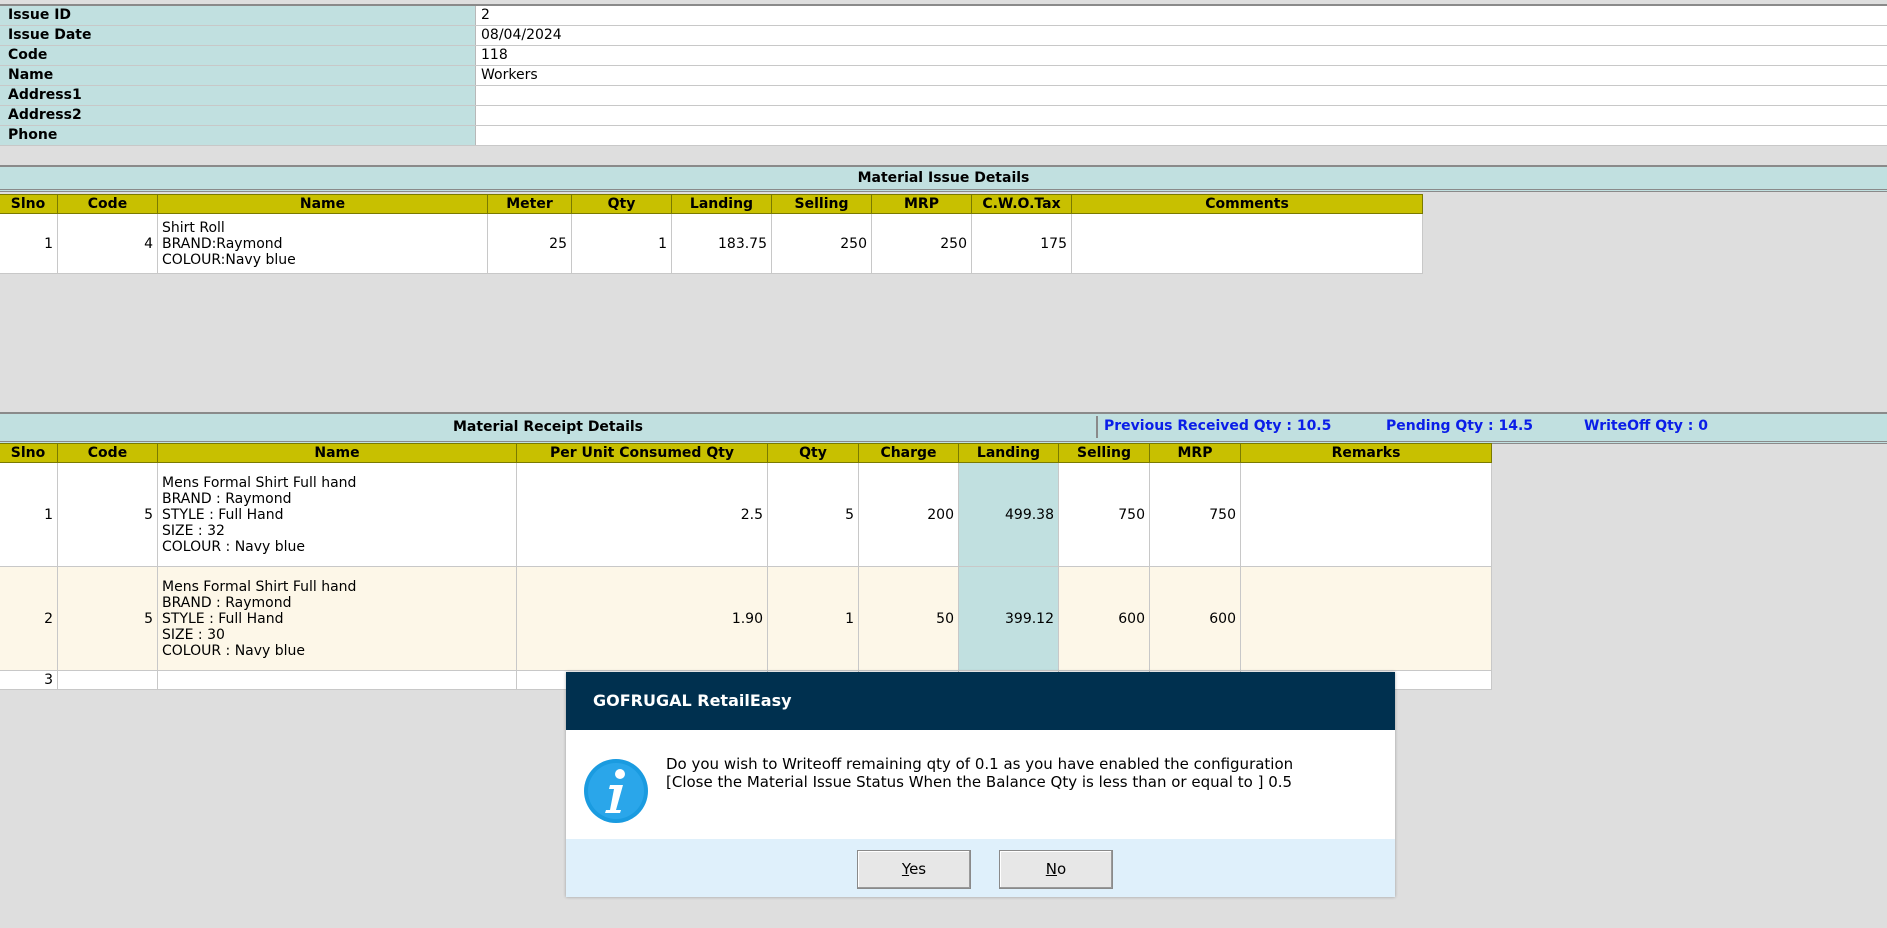 The height and width of the screenshot is (928, 1887). I want to click on col-header-per-unit-consumed-qty: Per Unit Consumed Qty, so click(642, 453).